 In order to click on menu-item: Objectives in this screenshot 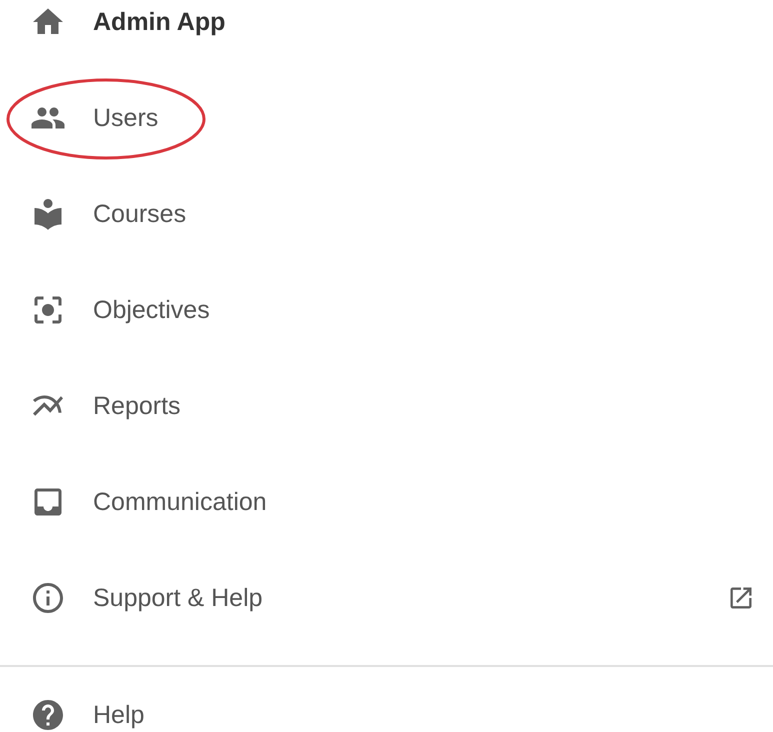, I will do `click(151, 310)`.